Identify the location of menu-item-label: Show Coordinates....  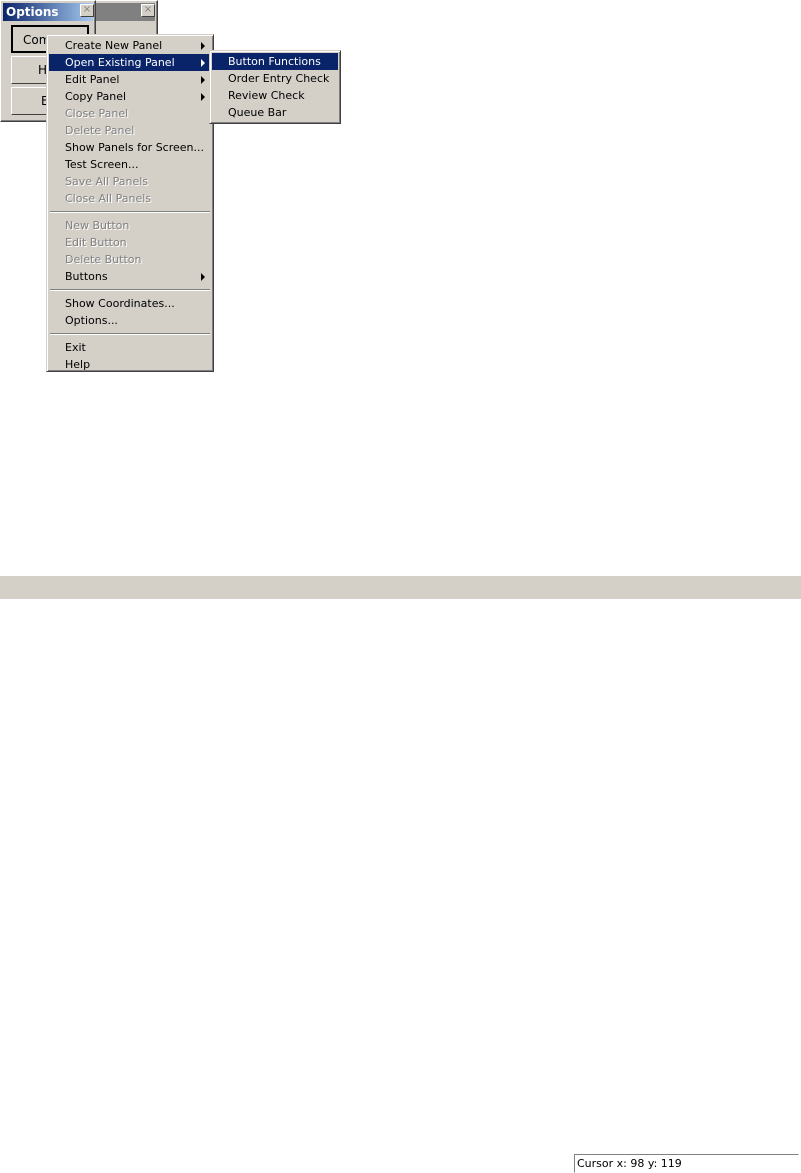
(120, 303).